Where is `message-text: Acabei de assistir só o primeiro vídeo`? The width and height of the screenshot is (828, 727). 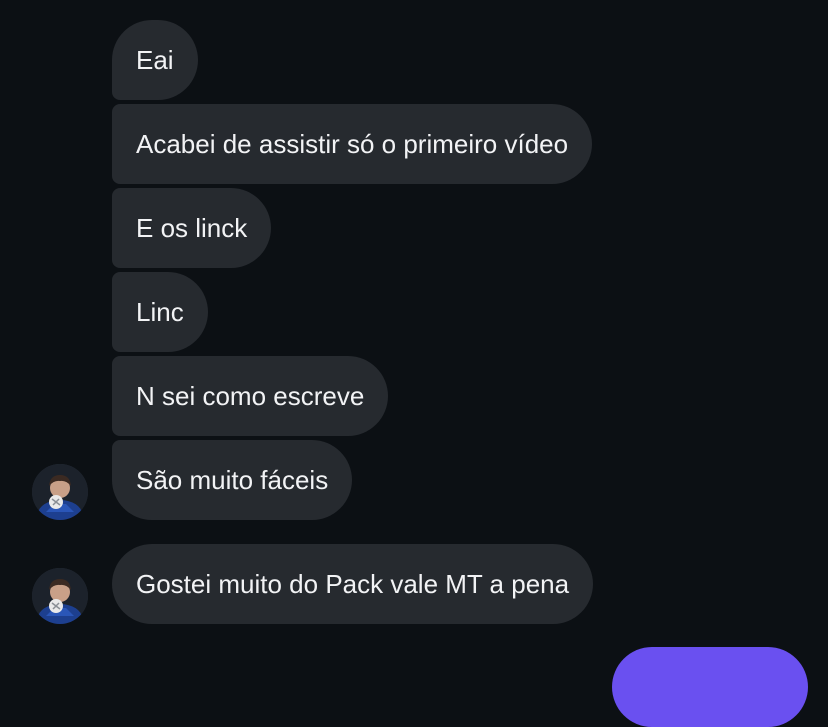 message-text: Acabei de assistir só o primeiro vídeo is located at coordinates (352, 144).